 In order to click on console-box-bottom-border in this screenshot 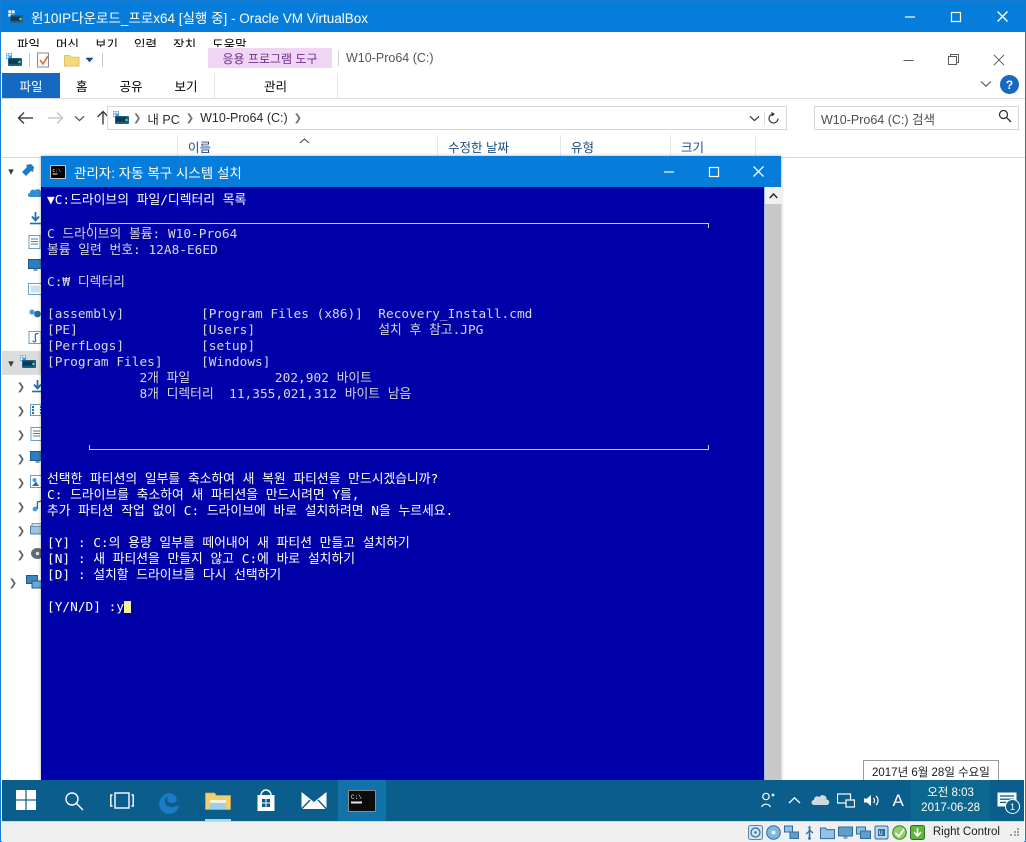, I will do `click(399, 449)`.